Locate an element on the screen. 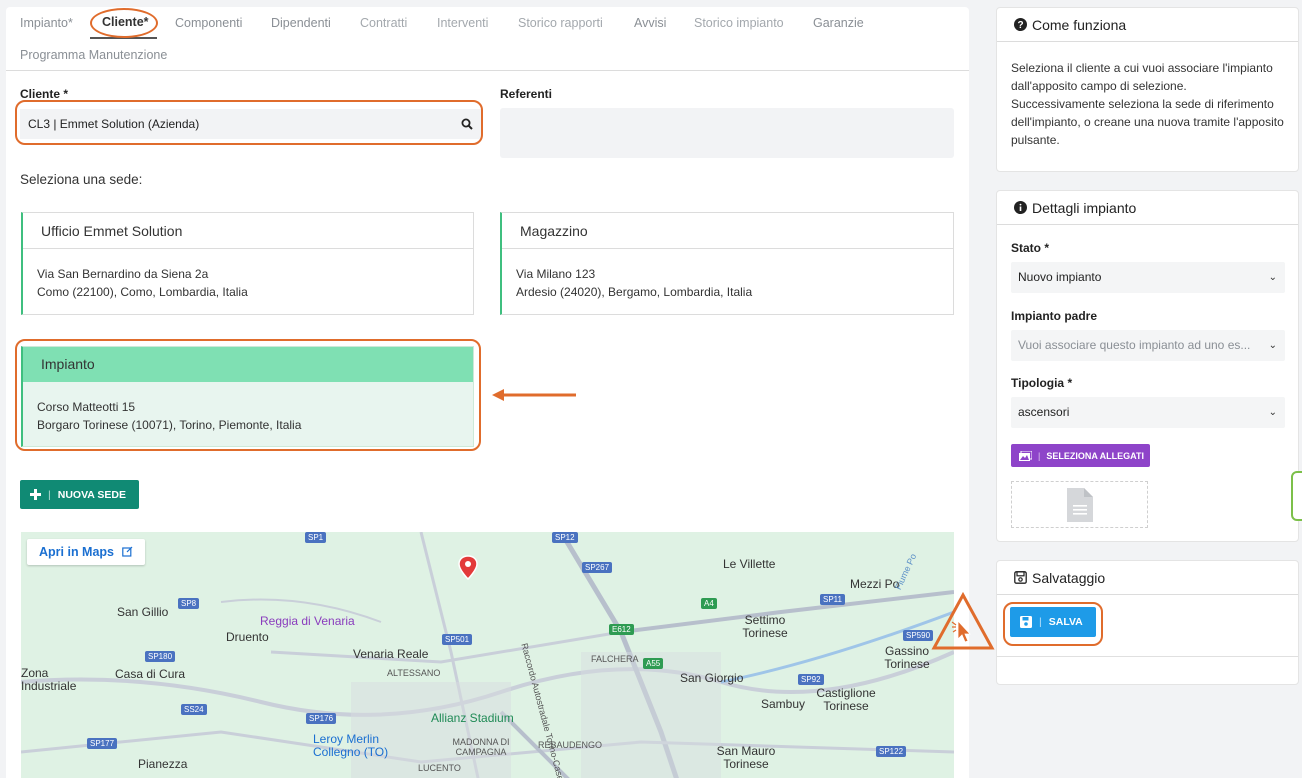 This screenshot has height=778, width=1302. tipologia-value: ascensori is located at coordinates (1044, 412).